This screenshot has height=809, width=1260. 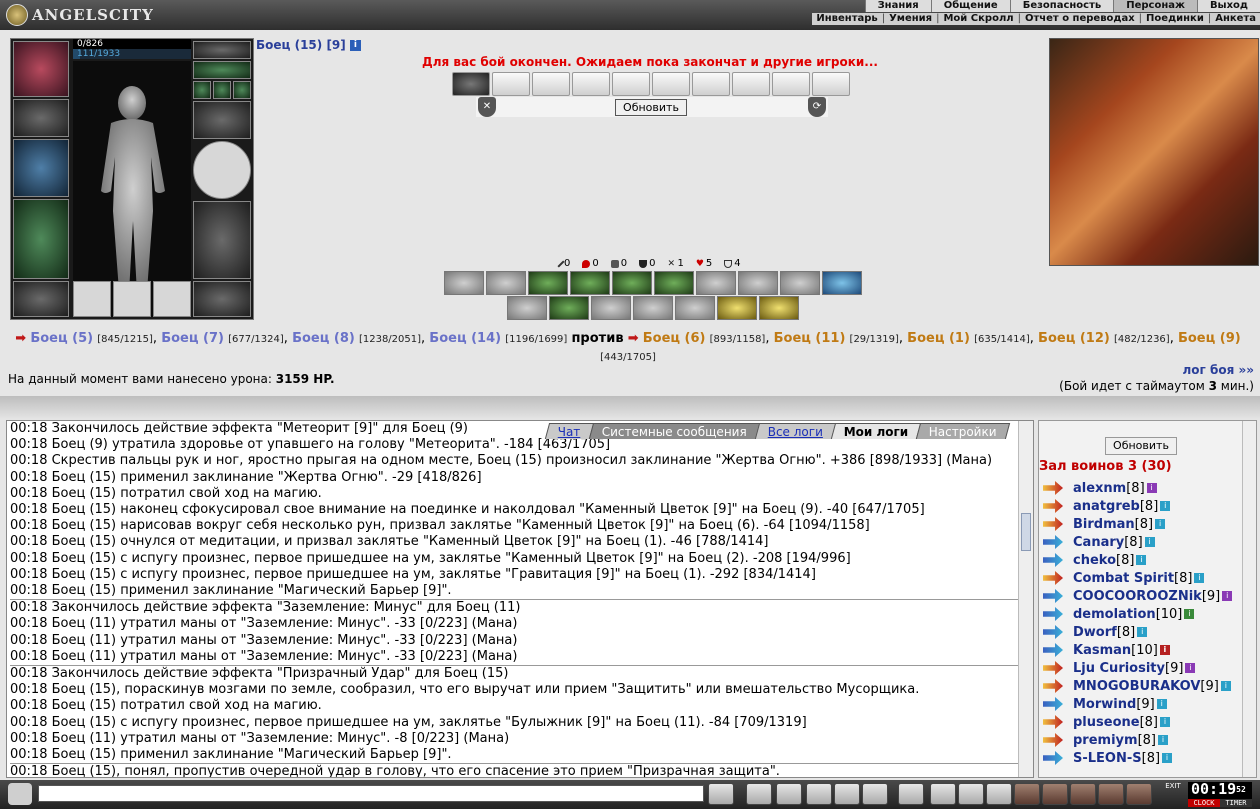 What do you see at coordinates (999, 794) in the screenshot?
I see `history-icon` at bounding box center [999, 794].